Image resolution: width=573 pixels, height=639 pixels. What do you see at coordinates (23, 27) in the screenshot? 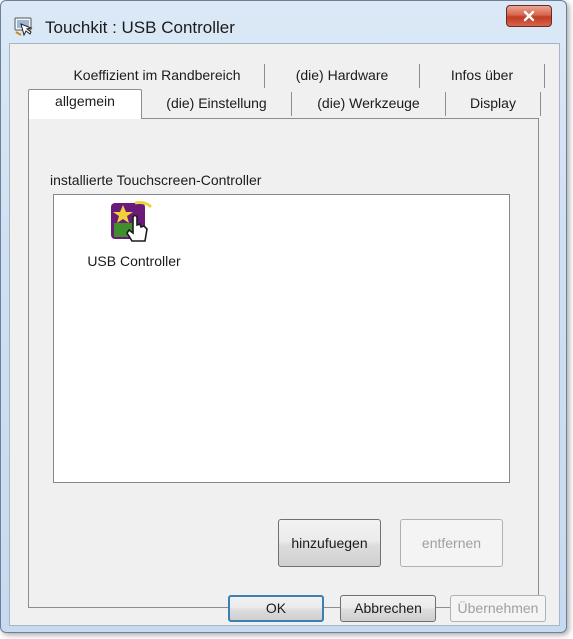
I see `touchkit-app-icon` at bounding box center [23, 27].